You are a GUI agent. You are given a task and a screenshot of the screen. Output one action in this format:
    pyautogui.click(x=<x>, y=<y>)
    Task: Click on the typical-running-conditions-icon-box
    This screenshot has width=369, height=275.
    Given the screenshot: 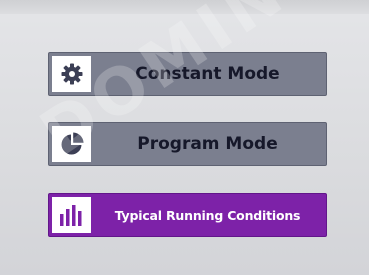 What is the action you would take?
    pyautogui.click(x=71, y=215)
    